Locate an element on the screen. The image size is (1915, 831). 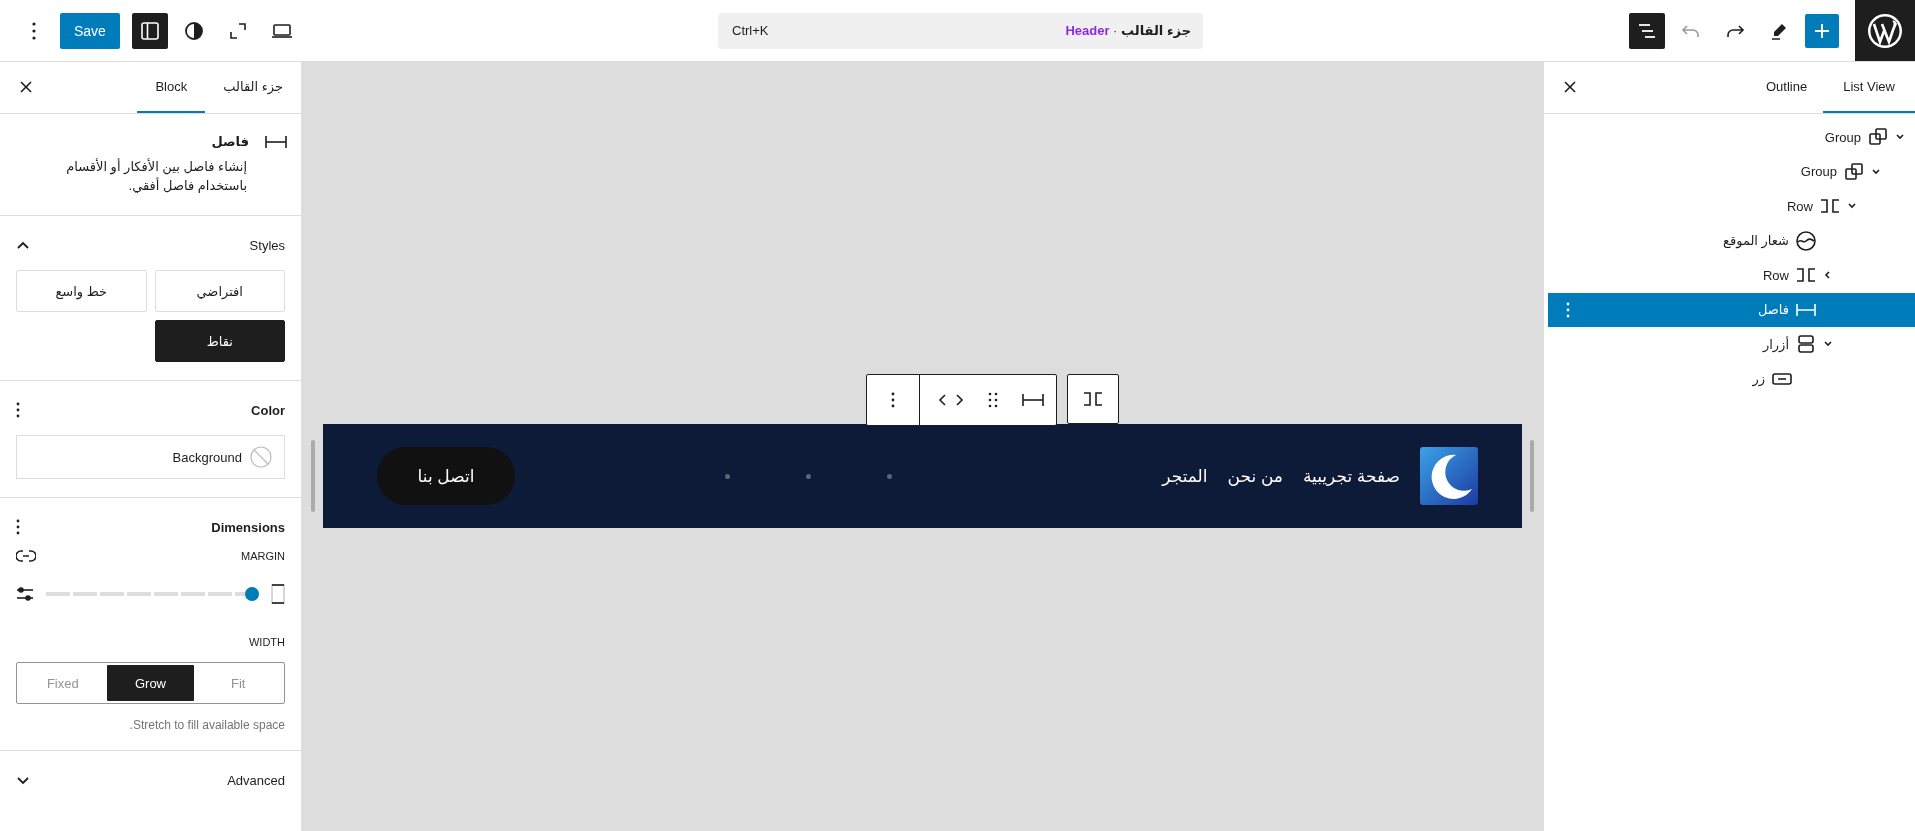
section-title: Dimensions is located at coordinates (248, 527).